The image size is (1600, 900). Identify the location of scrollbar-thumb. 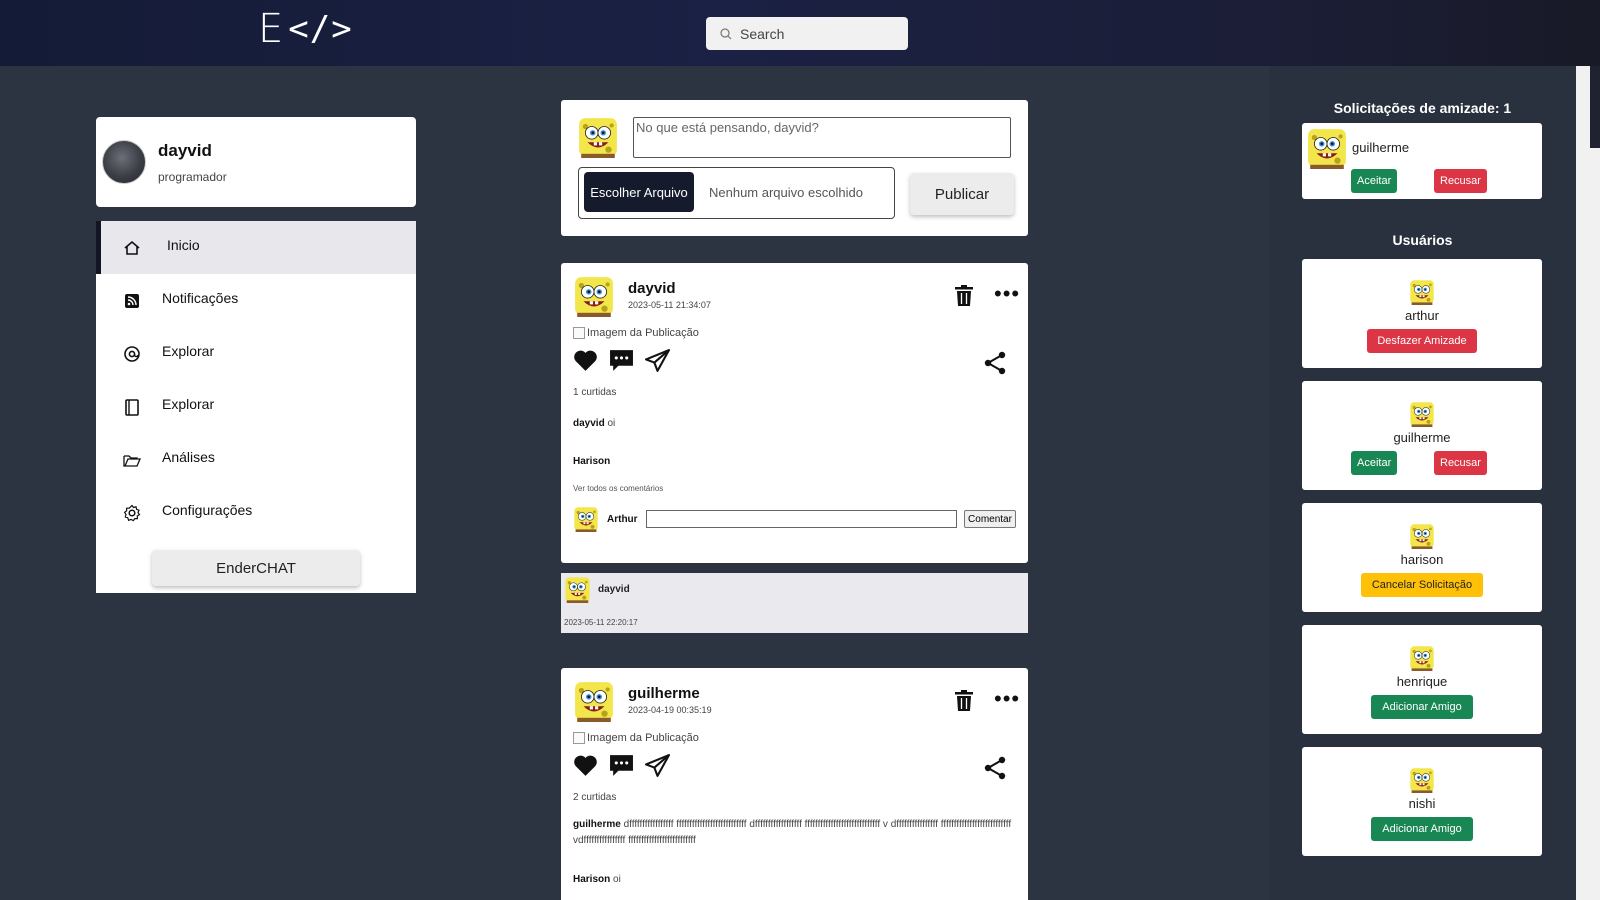
(1595, 107).